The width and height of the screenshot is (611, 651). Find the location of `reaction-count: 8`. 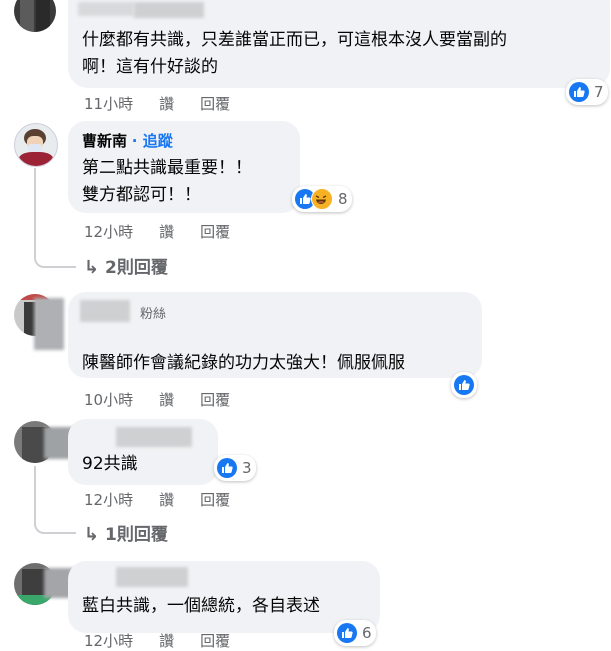

reaction-count: 8 is located at coordinates (343, 199).